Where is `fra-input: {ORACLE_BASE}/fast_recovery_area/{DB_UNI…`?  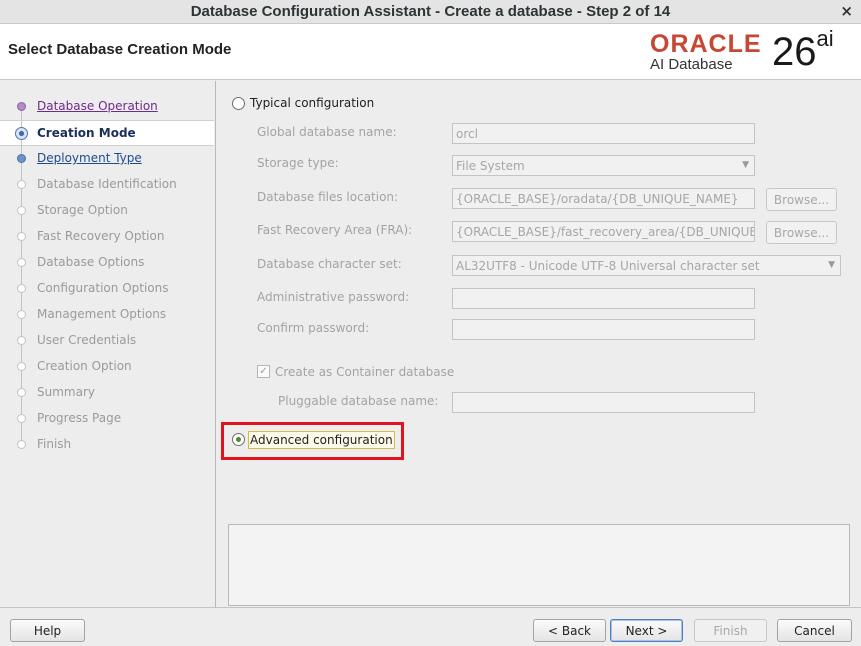 fra-input: {ORACLE_BASE}/fast_recovery_area/{DB_UNI… is located at coordinates (603, 231).